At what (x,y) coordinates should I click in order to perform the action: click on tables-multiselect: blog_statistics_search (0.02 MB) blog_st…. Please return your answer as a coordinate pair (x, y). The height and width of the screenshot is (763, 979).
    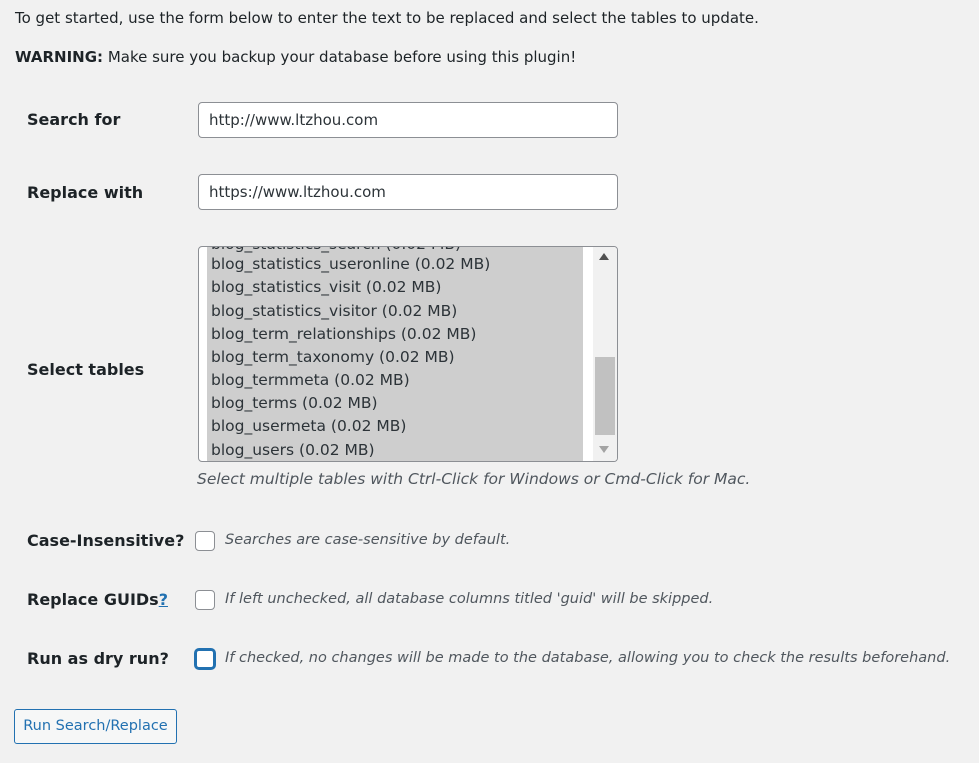
    Looking at the image, I should click on (408, 354).